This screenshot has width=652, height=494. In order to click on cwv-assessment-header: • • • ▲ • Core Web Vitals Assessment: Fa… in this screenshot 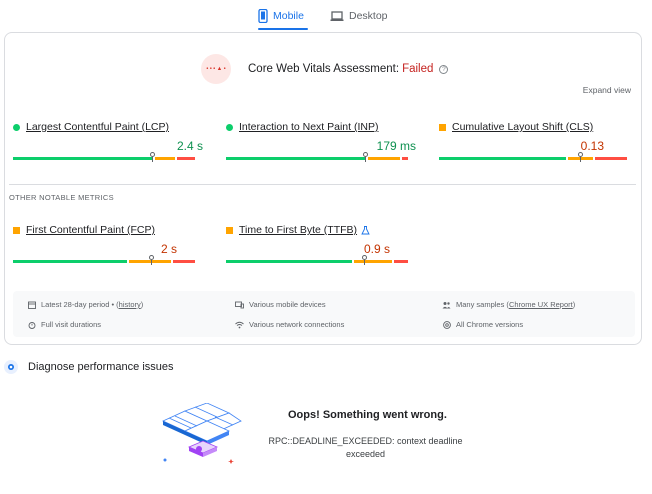, I will do `click(325, 69)`.